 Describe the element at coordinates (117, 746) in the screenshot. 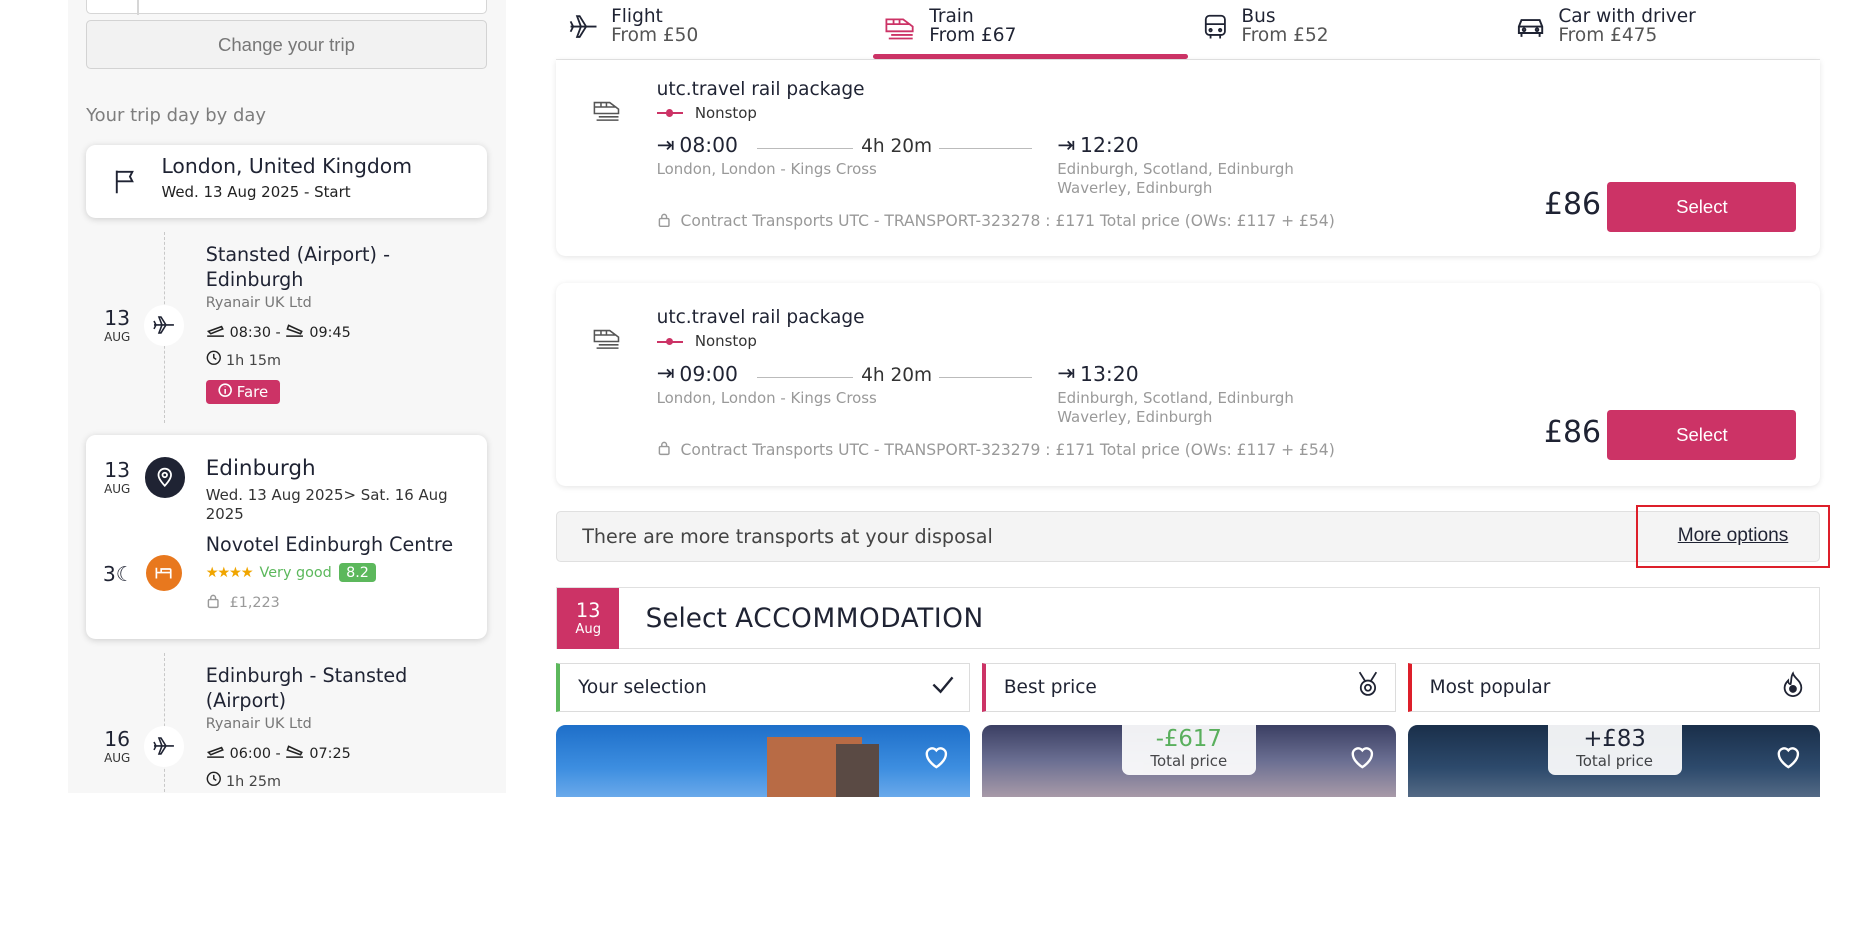

I see `flight-back-date: 16 AUG` at that location.